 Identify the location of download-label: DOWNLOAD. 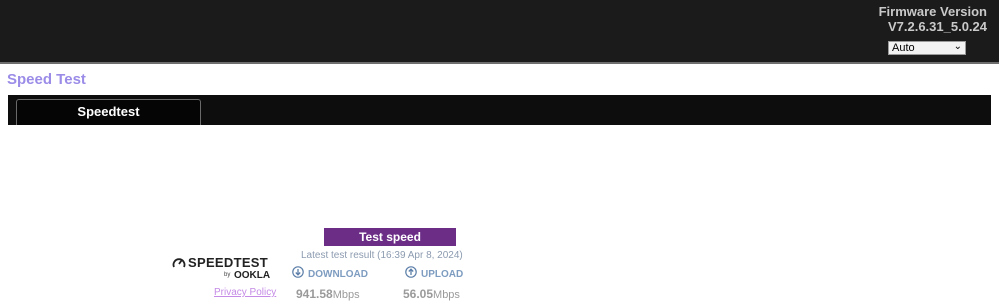
(338, 274).